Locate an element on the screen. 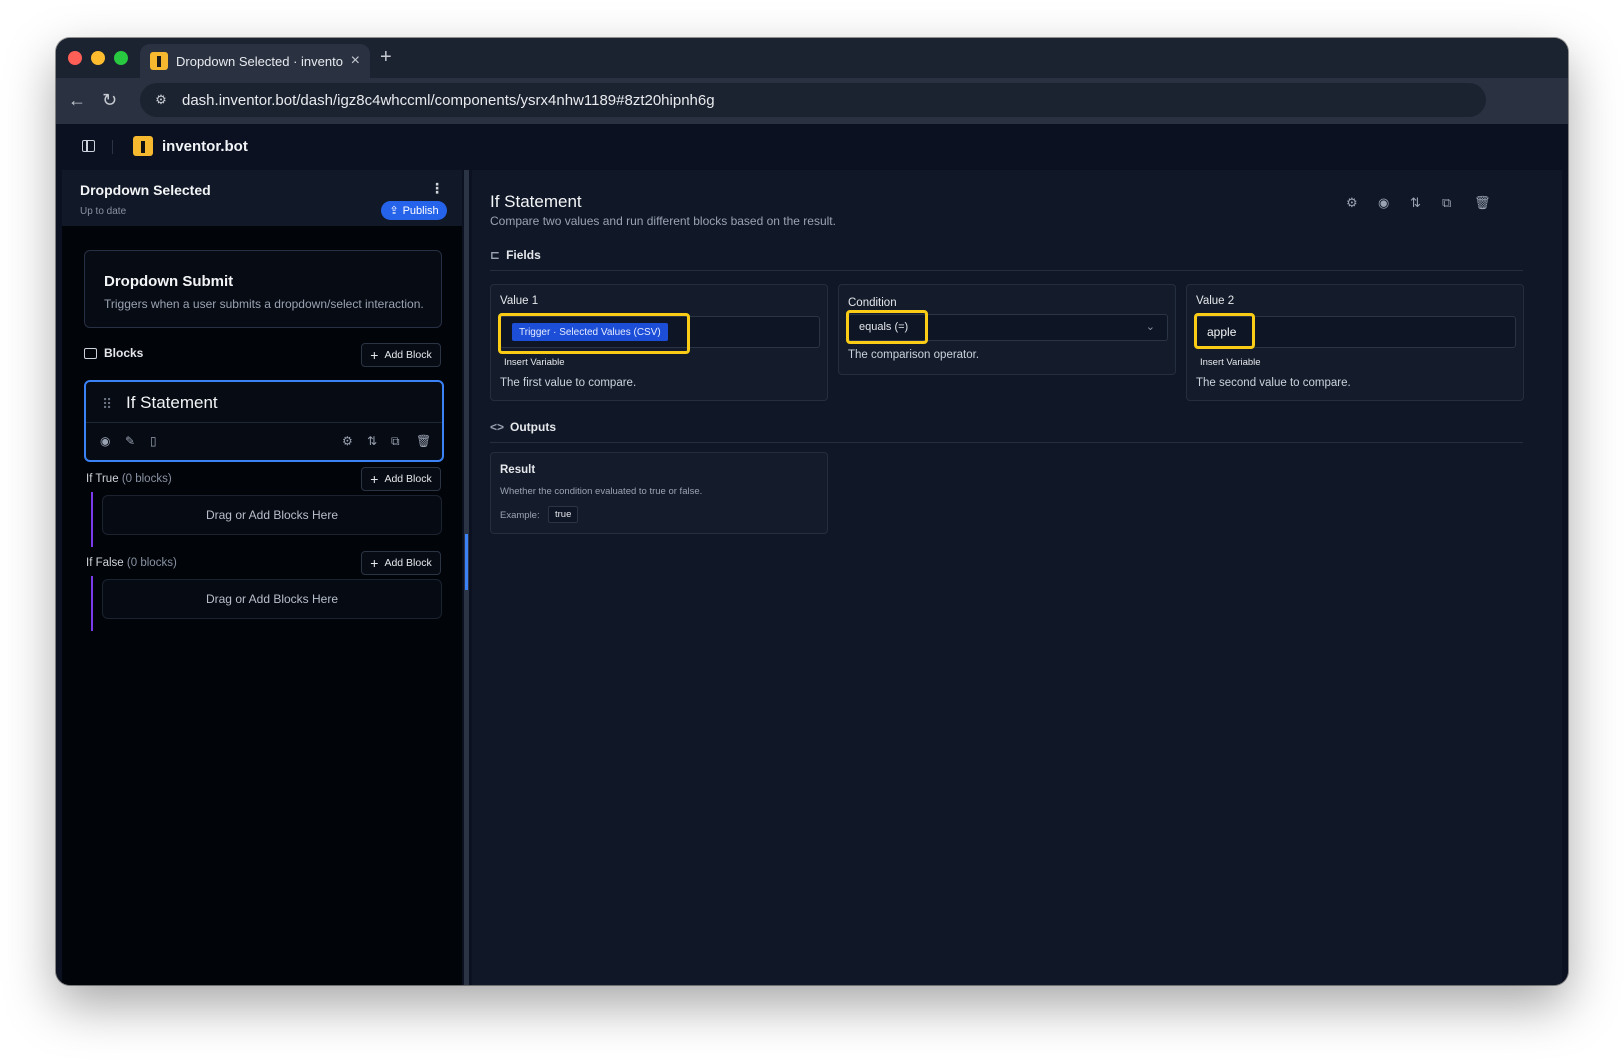 Image resolution: width=1624 pixels, height=1061 pixels. new-tab-icon: + is located at coordinates (386, 57).